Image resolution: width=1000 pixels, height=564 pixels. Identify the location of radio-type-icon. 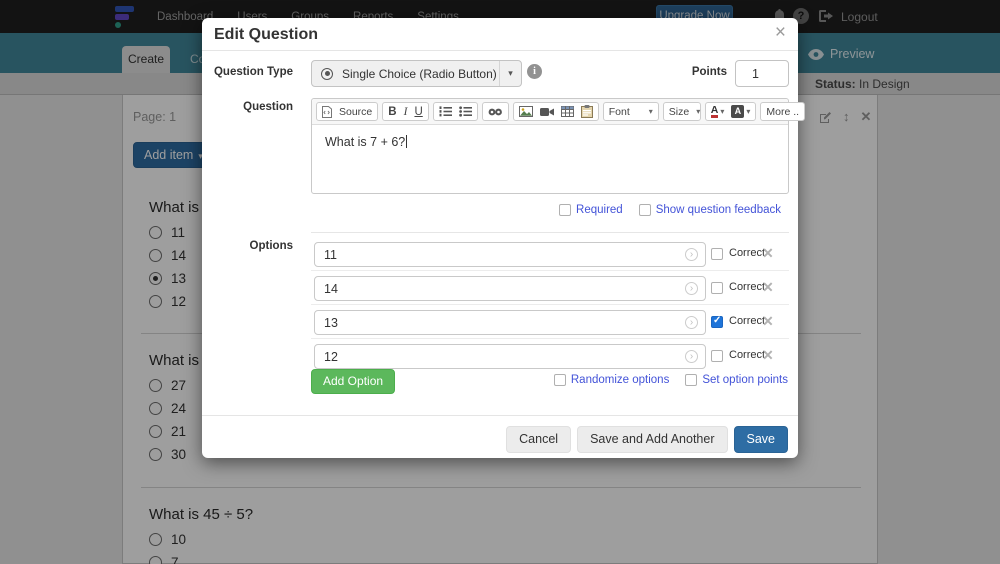
(327, 73).